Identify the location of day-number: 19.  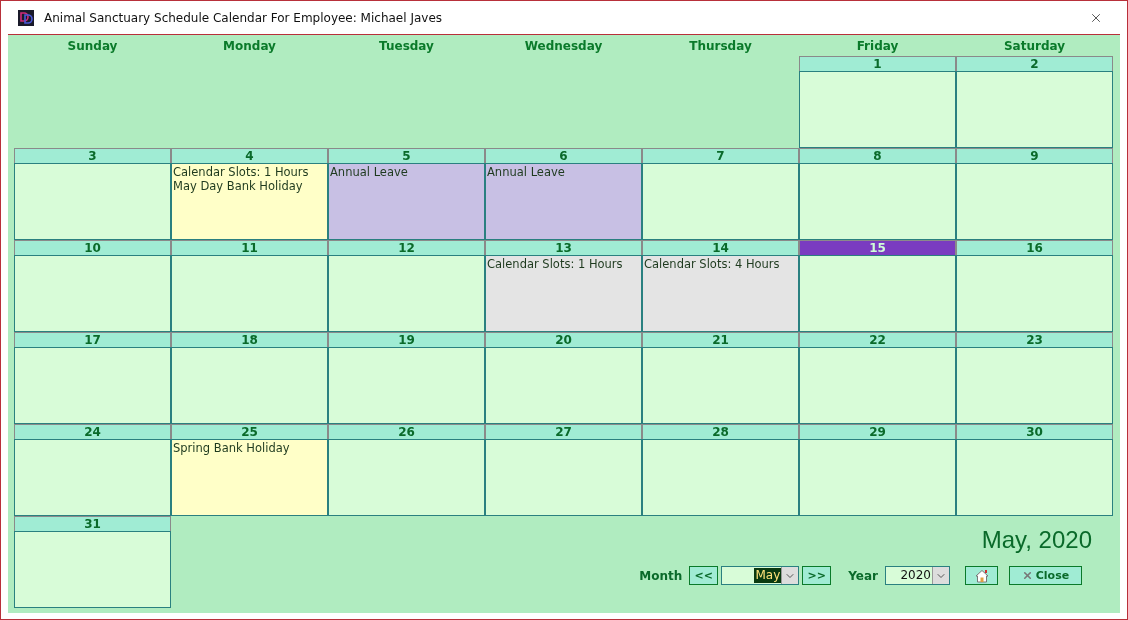
(406, 339).